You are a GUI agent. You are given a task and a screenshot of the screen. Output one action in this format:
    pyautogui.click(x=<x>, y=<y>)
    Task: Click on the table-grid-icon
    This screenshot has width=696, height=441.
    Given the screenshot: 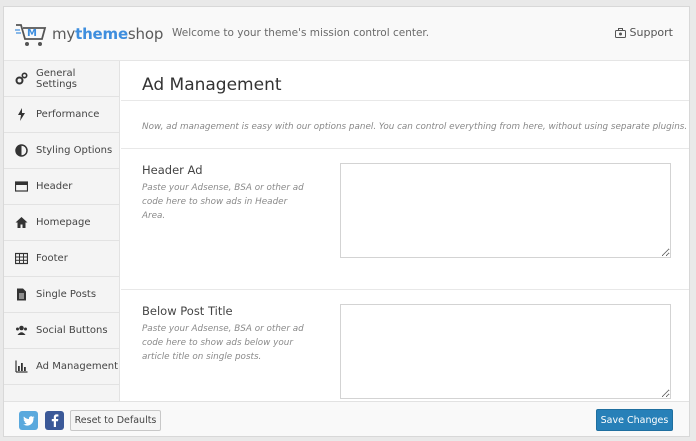 What is the action you would take?
    pyautogui.click(x=21, y=258)
    